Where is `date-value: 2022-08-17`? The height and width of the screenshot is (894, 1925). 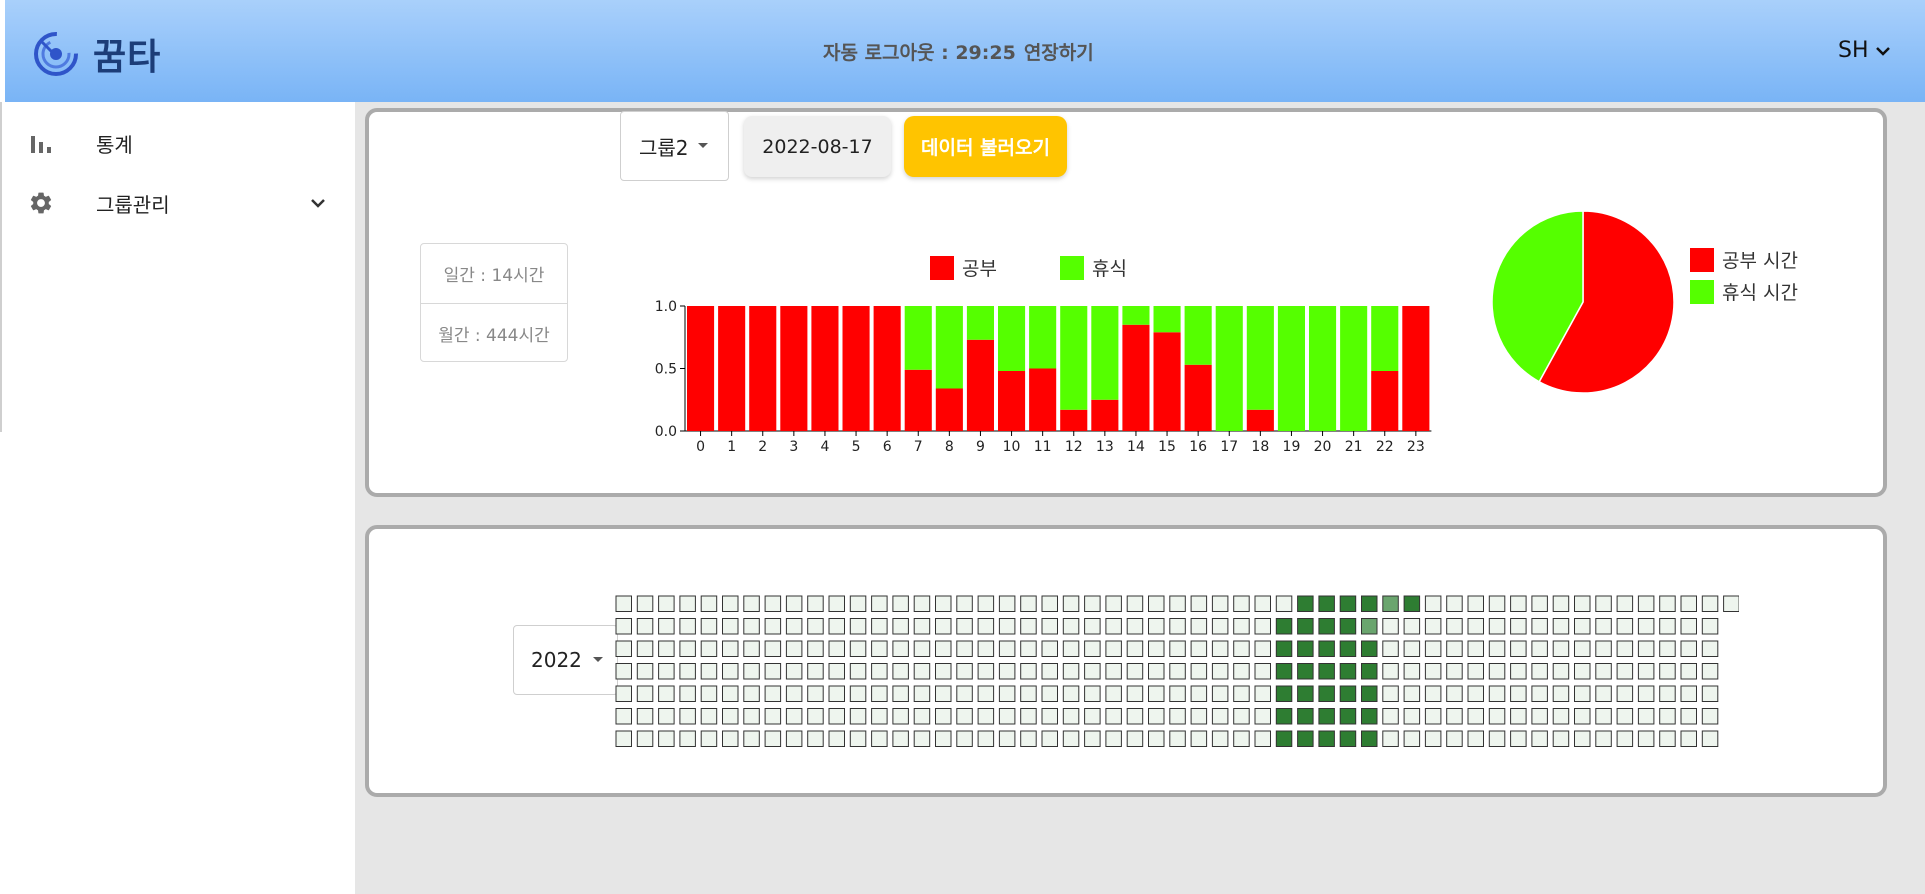
date-value: 2022-08-17 is located at coordinates (817, 146).